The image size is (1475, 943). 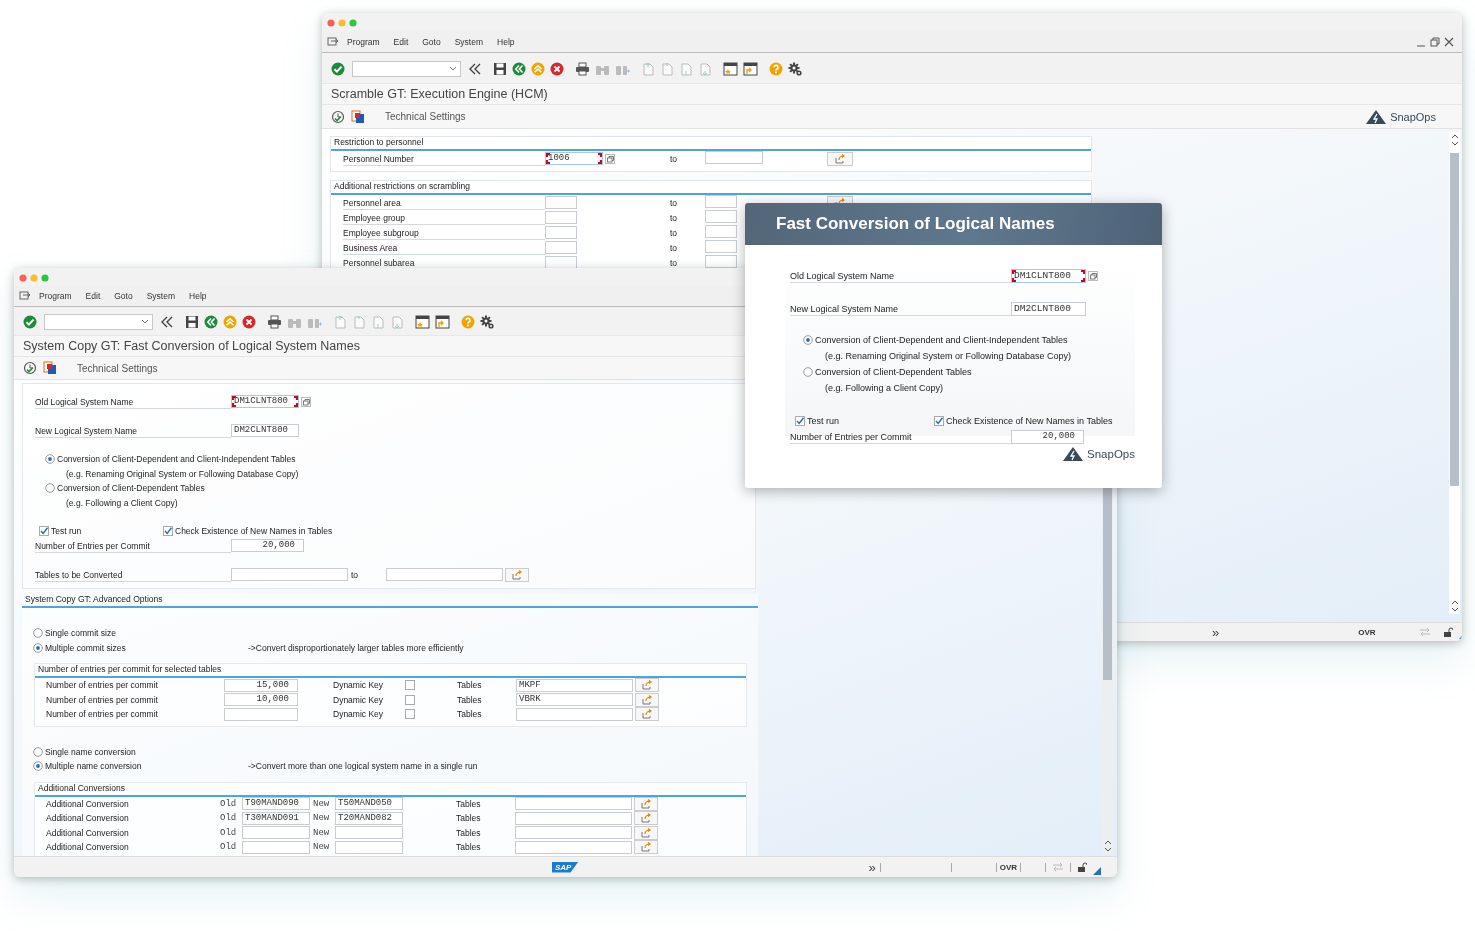 What do you see at coordinates (113, 647) in the screenshot?
I see `option-label: Multiple commit sizes` at bounding box center [113, 647].